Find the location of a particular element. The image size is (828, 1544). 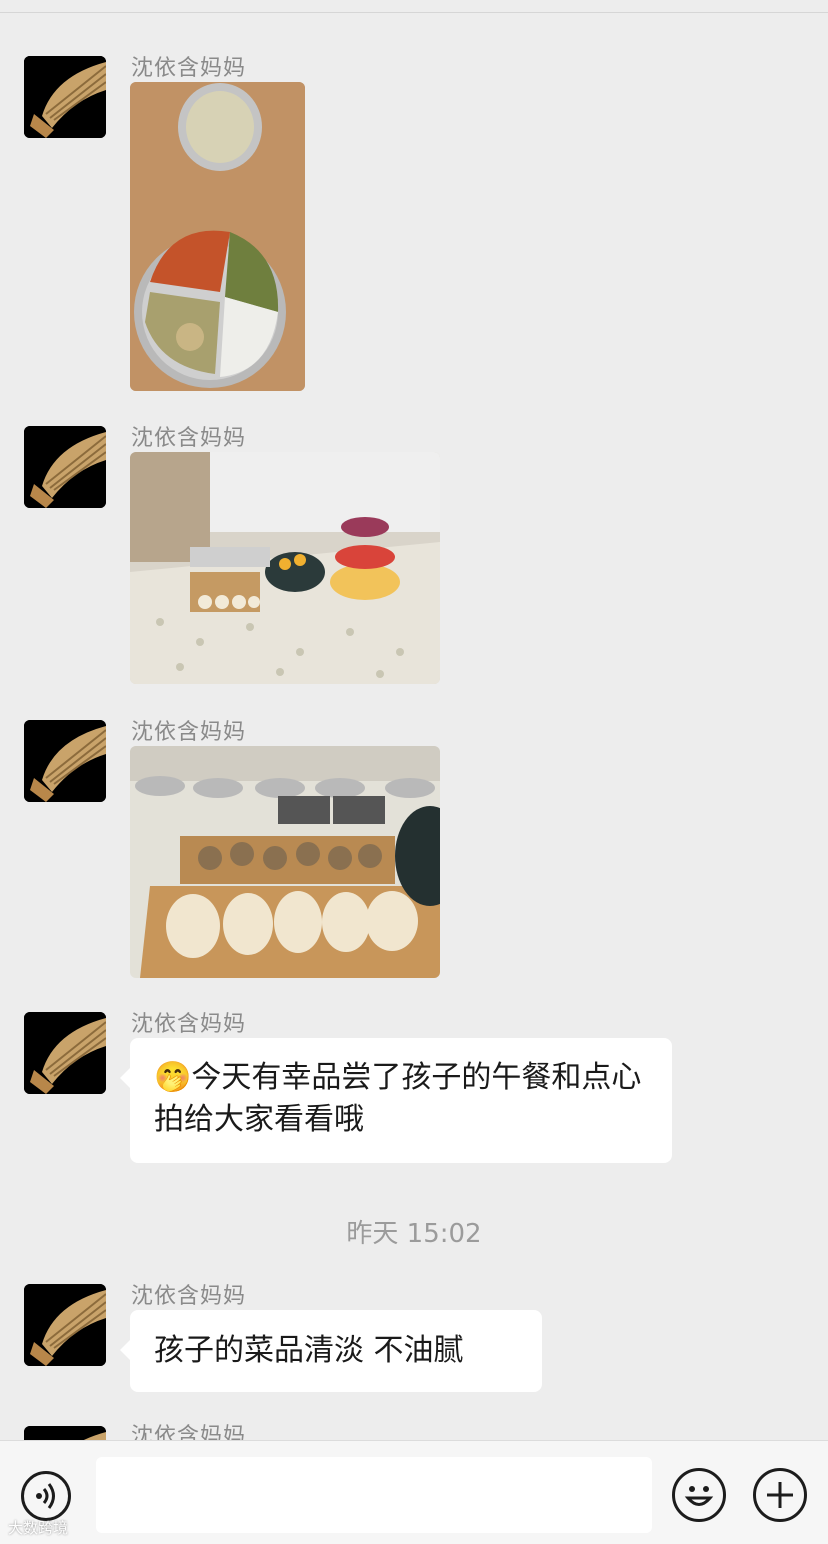

voice-icon is located at coordinates (45, 1496).